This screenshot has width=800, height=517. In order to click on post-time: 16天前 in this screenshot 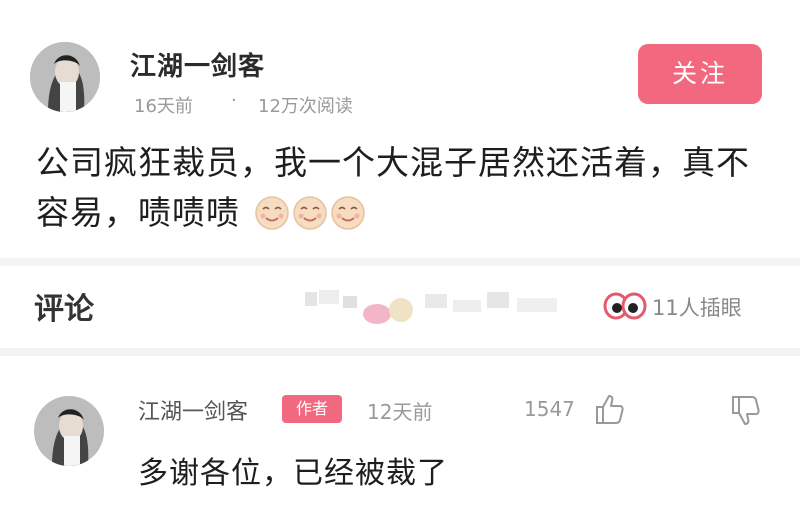, I will do `click(163, 106)`.